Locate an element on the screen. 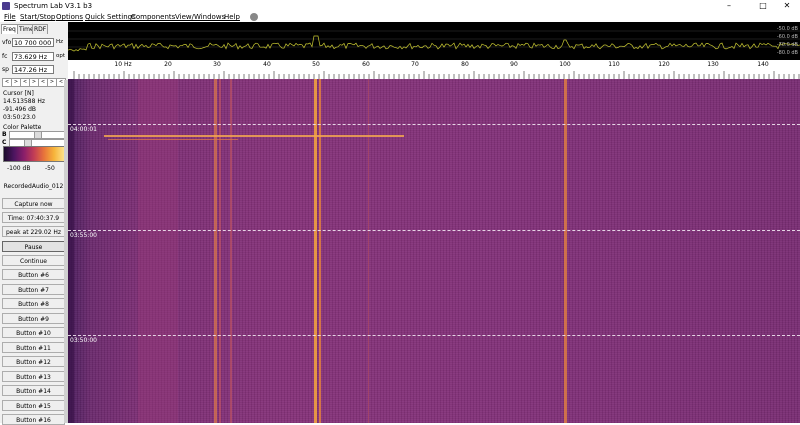 The width and height of the screenshot is (800, 425). button-11: Button #11 is located at coordinates (33, 347).